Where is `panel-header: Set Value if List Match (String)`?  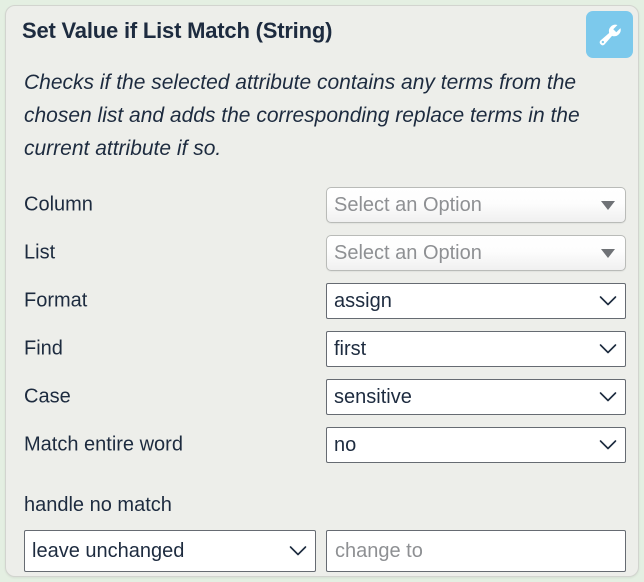
panel-header: Set Value if List Match (String) is located at coordinates (322, 33).